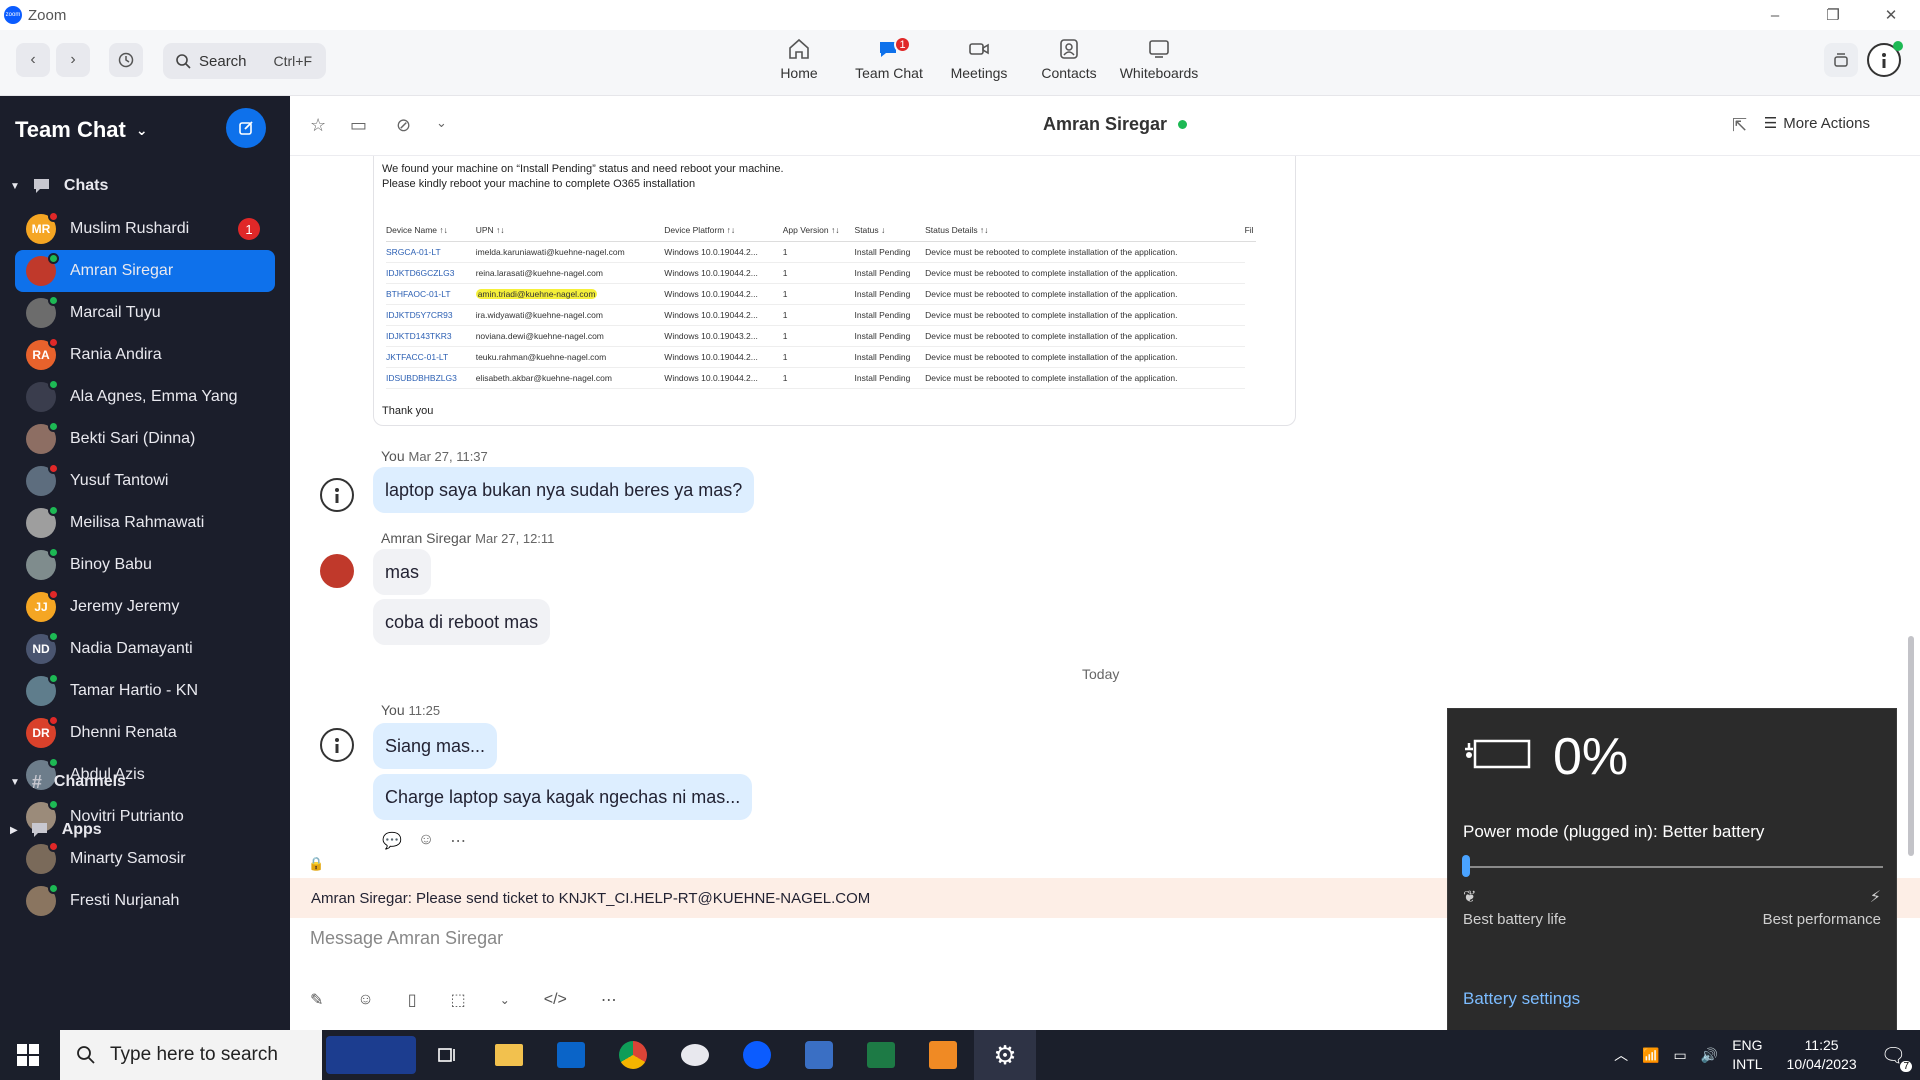 This screenshot has height=1080, width=1920. Describe the element at coordinates (137, 355) in the screenshot. I see `chat-list-item: RA Rania Andira` at that location.